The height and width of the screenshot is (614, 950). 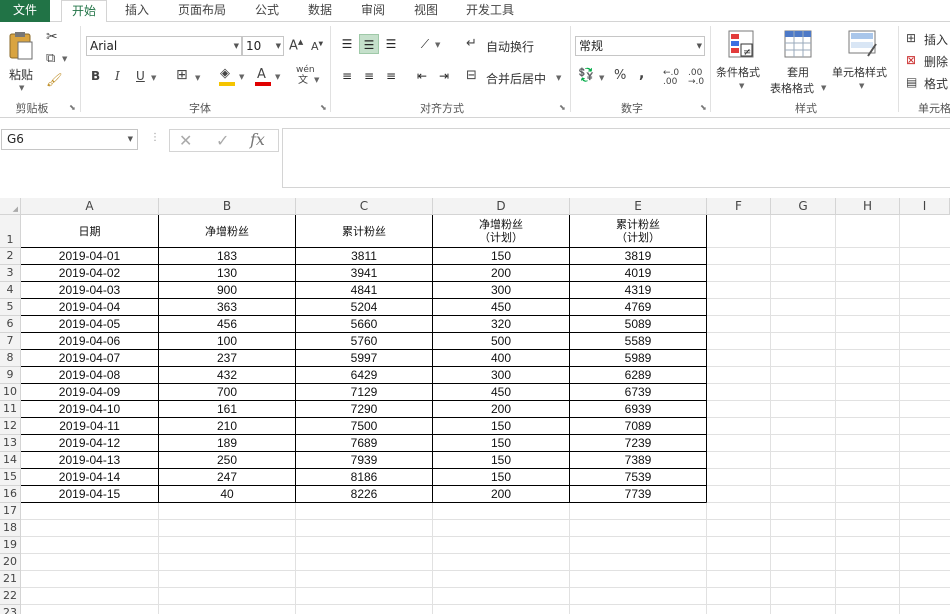 What do you see at coordinates (222, 140) in the screenshot?
I see `enter-icon: ✓` at bounding box center [222, 140].